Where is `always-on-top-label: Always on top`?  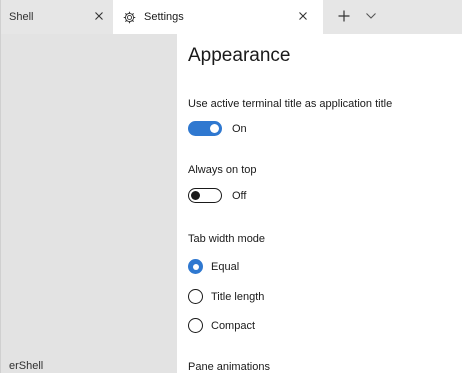
always-on-top-label: Always on top is located at coordinates (222, 170).